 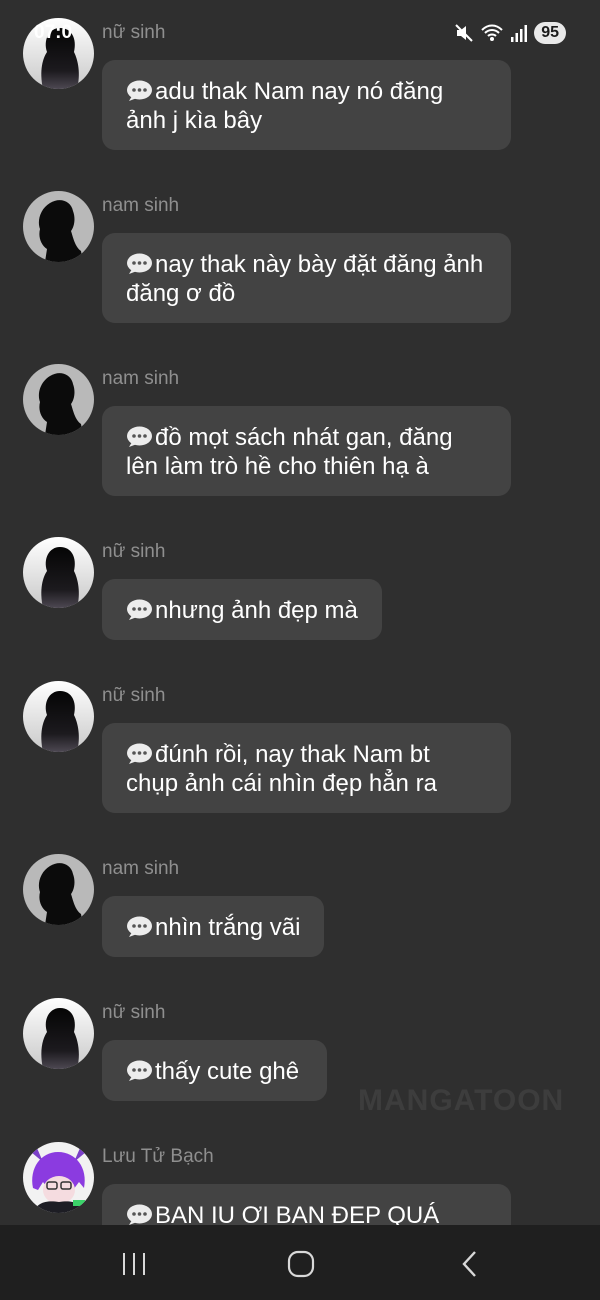 What do you see at coordinates (492, 33) in the screenshot?
I see `wifi-icon` at bounding box center [492, 33].